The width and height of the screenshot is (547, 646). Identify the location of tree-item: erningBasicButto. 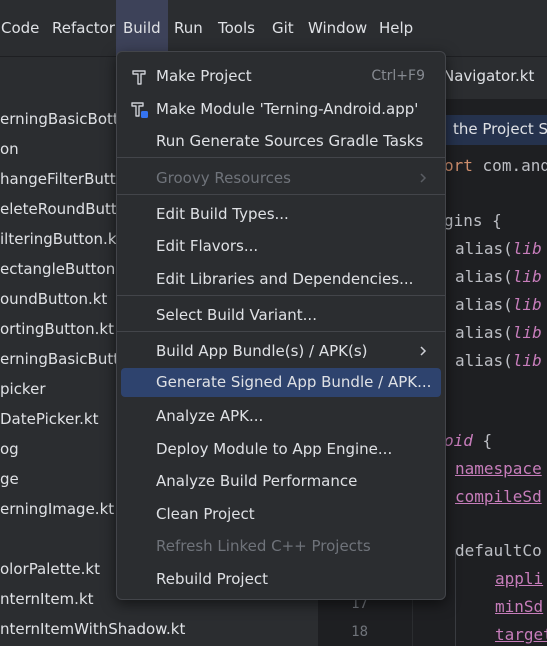
(64, 359).